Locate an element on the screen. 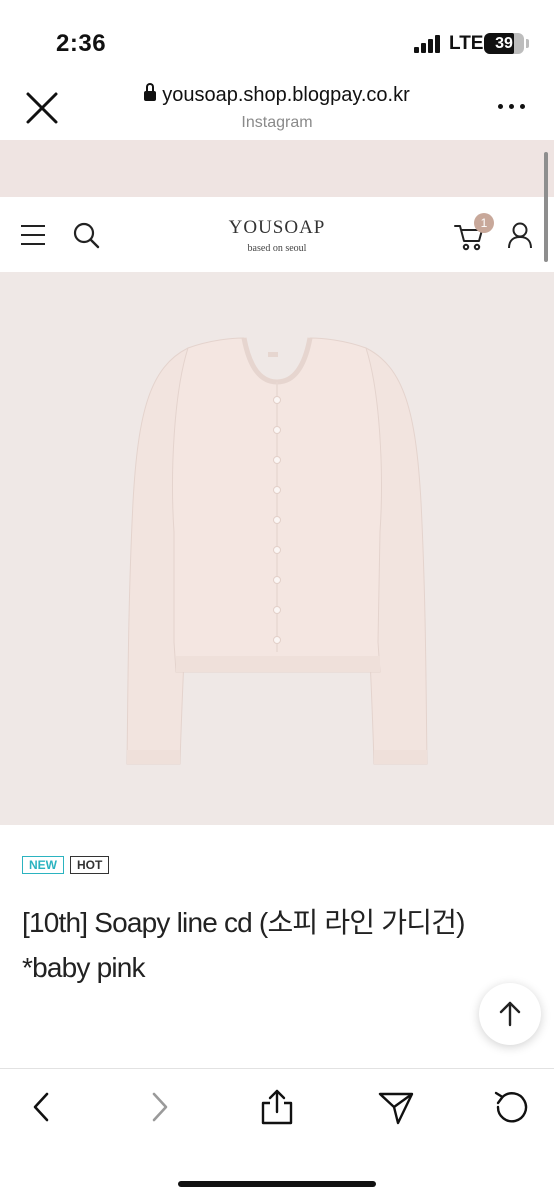  share-button is located at coordinates (277, 1107).